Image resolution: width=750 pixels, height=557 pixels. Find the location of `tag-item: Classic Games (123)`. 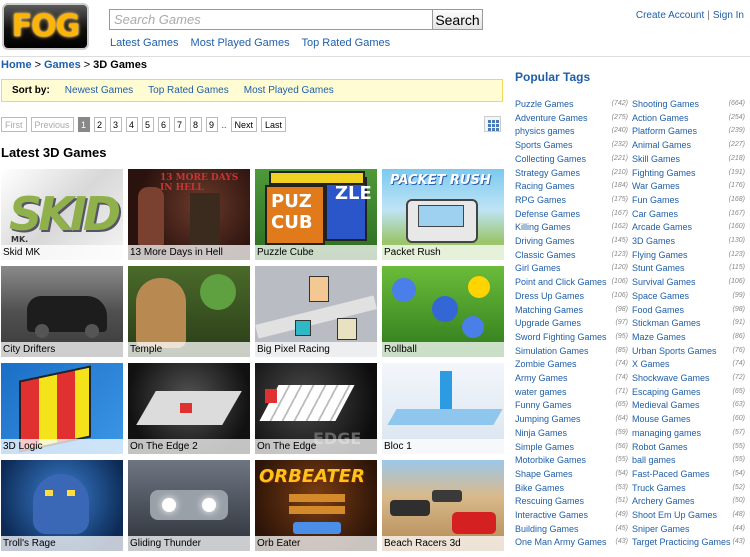

tag-item: Classic Games (123) is located at coordinates (571, 257).